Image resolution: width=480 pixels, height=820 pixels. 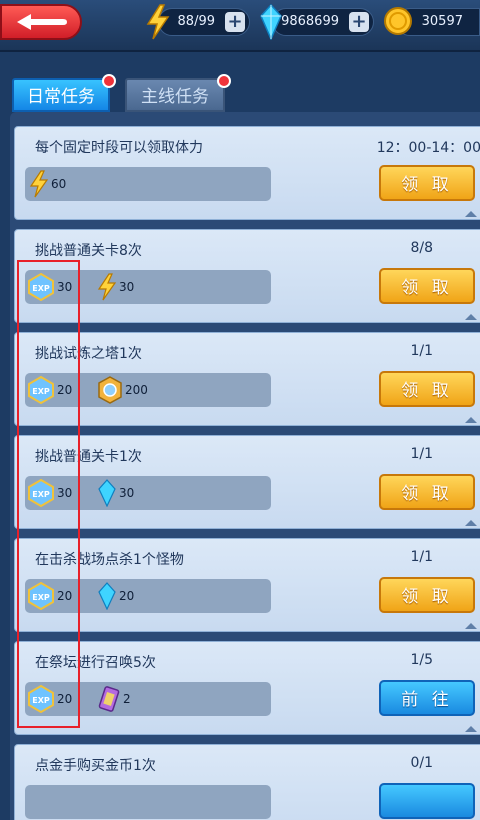 I want to click on reward-amount: 60, so click(x=59, y=184).